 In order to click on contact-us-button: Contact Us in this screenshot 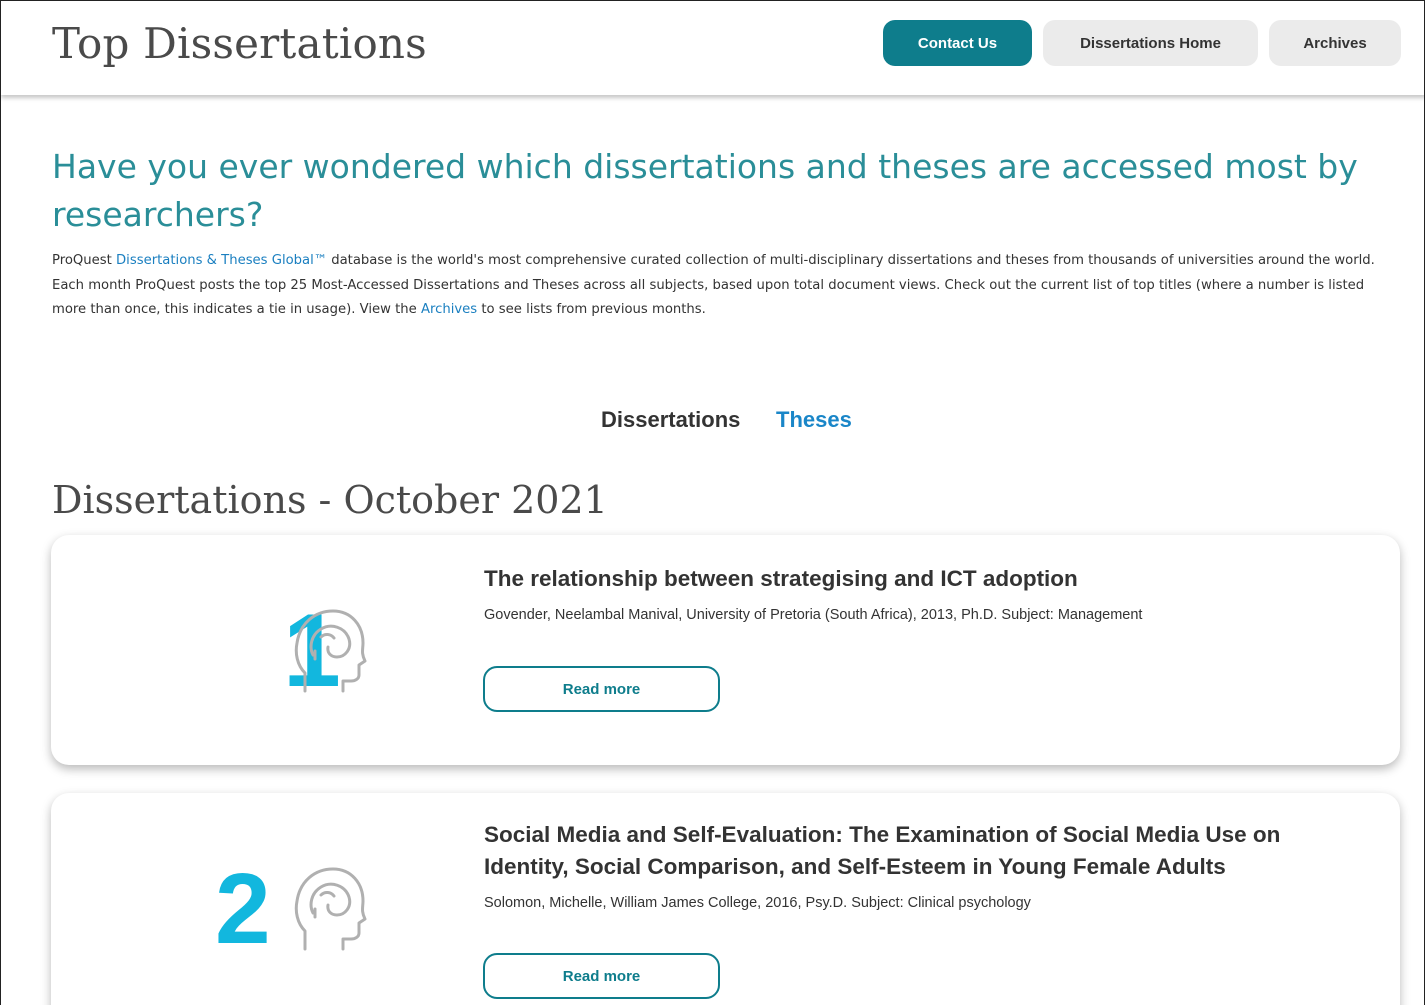, I will do `click(957, 43)`.